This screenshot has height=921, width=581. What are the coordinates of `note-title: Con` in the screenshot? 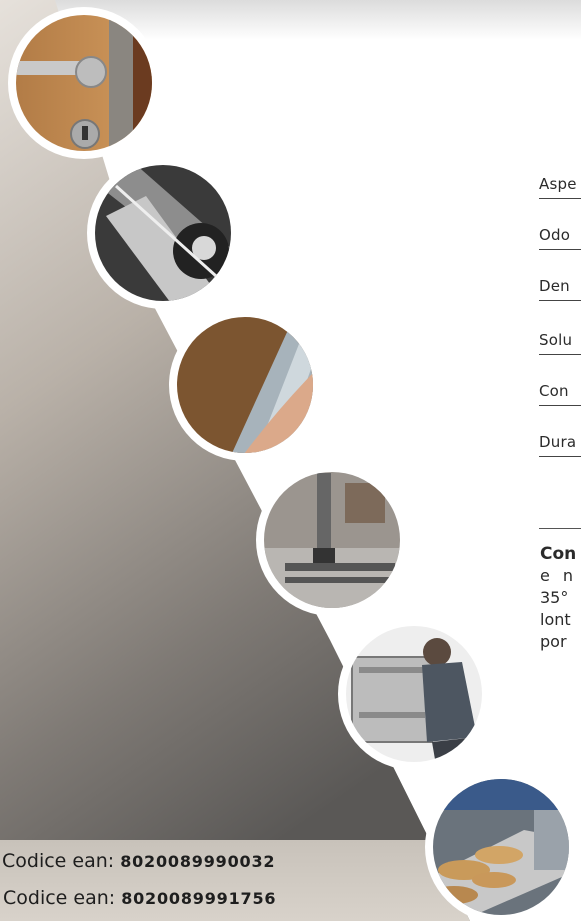 It's located at (558, 554).